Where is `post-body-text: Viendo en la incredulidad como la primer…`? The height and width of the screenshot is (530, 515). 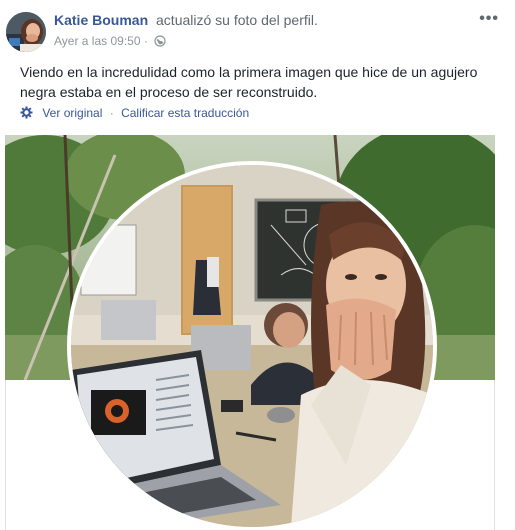
post-body-text: Viendo en la incredulidad como la primer… is located at coordinates (249, 82).